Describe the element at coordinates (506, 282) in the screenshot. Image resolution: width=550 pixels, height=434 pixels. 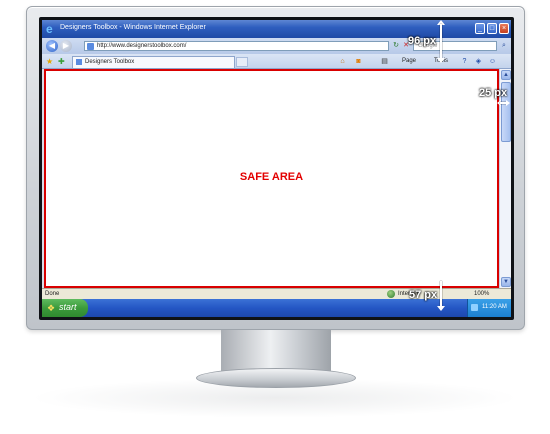
I see `scroll-down-button: ▼` at that location.